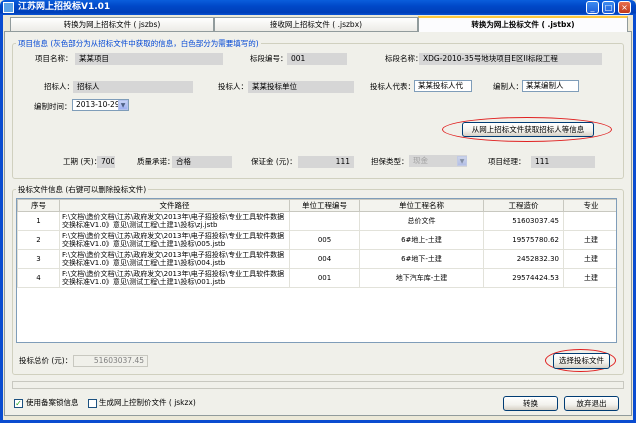 The image size is (636, 423). What do you see at coordinates (54, 58) in the screenshot?
I see `project-name-label: 项目名称：` at bounding box center [54, 58].